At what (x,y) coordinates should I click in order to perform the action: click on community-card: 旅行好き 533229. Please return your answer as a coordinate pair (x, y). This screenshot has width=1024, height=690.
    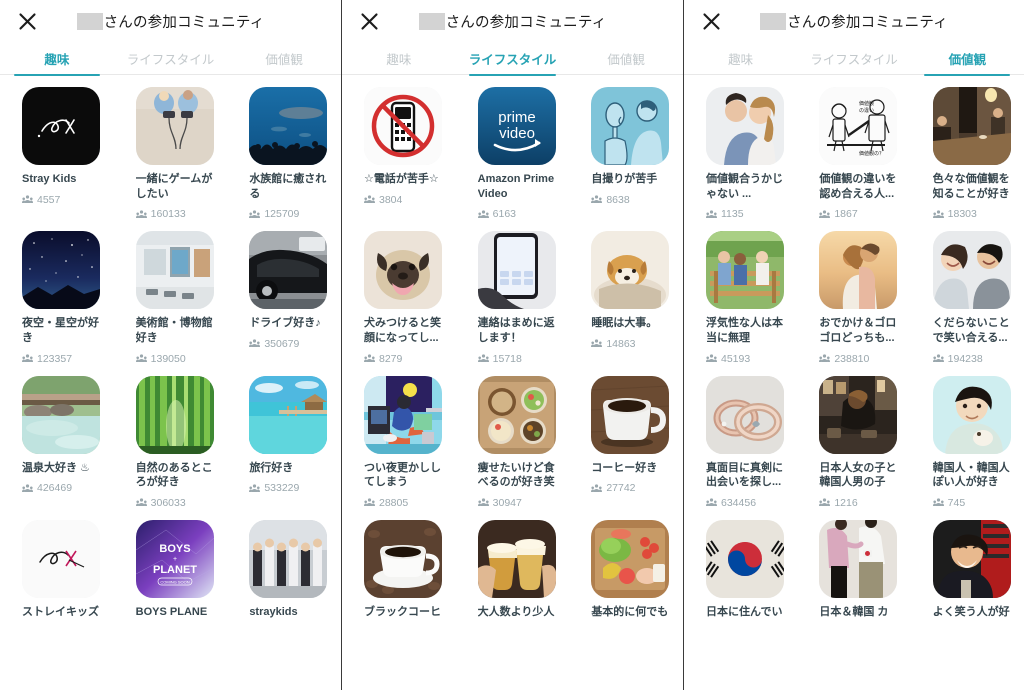
    Looking at the image, I should click on (284, 442).